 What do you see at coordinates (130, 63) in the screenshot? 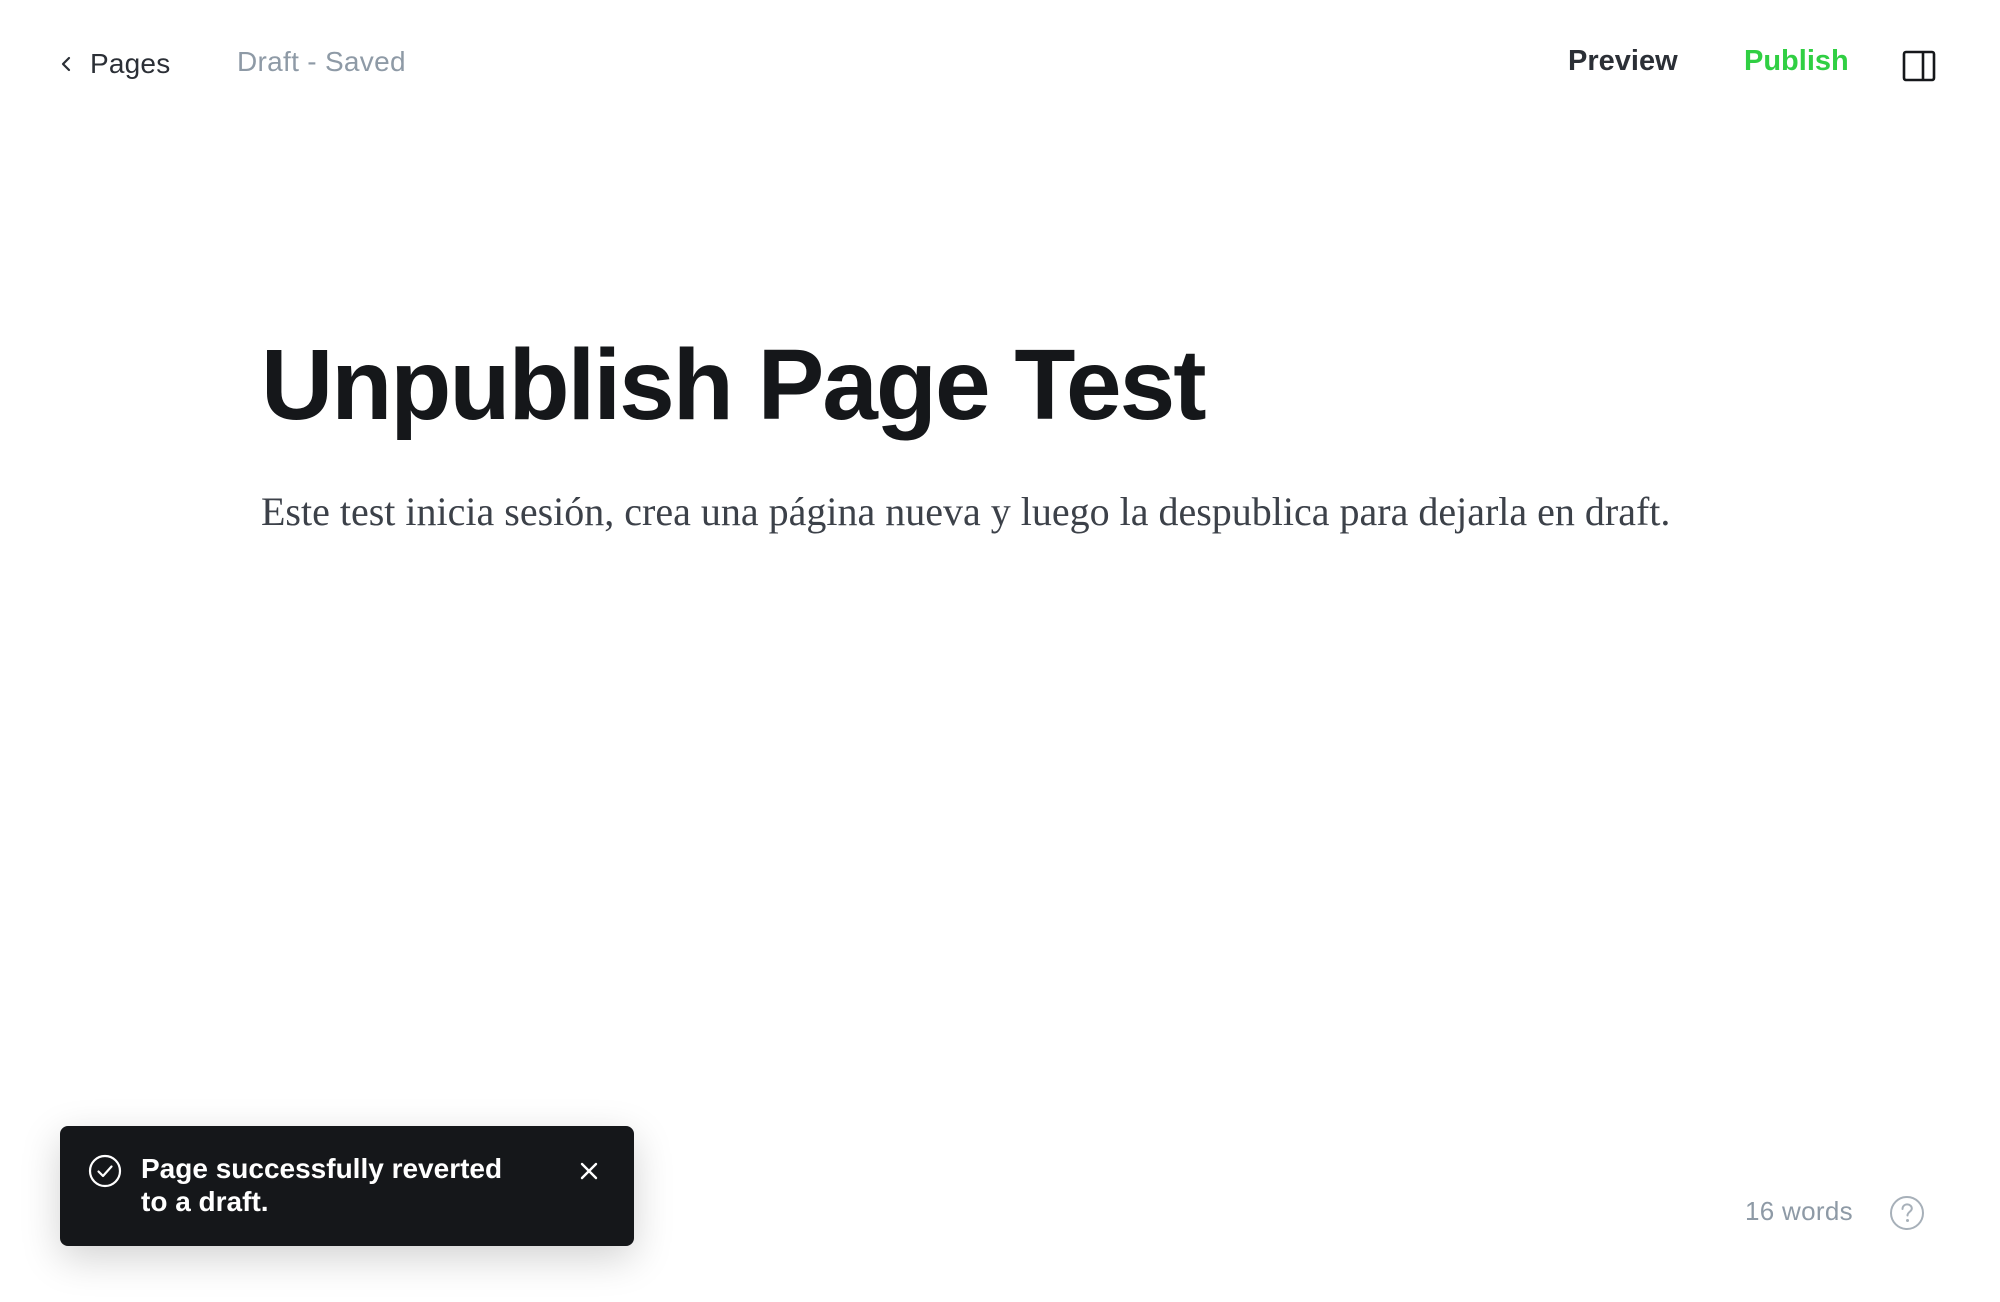
I see `back-label: Pages` at bounding box center [130, 63].